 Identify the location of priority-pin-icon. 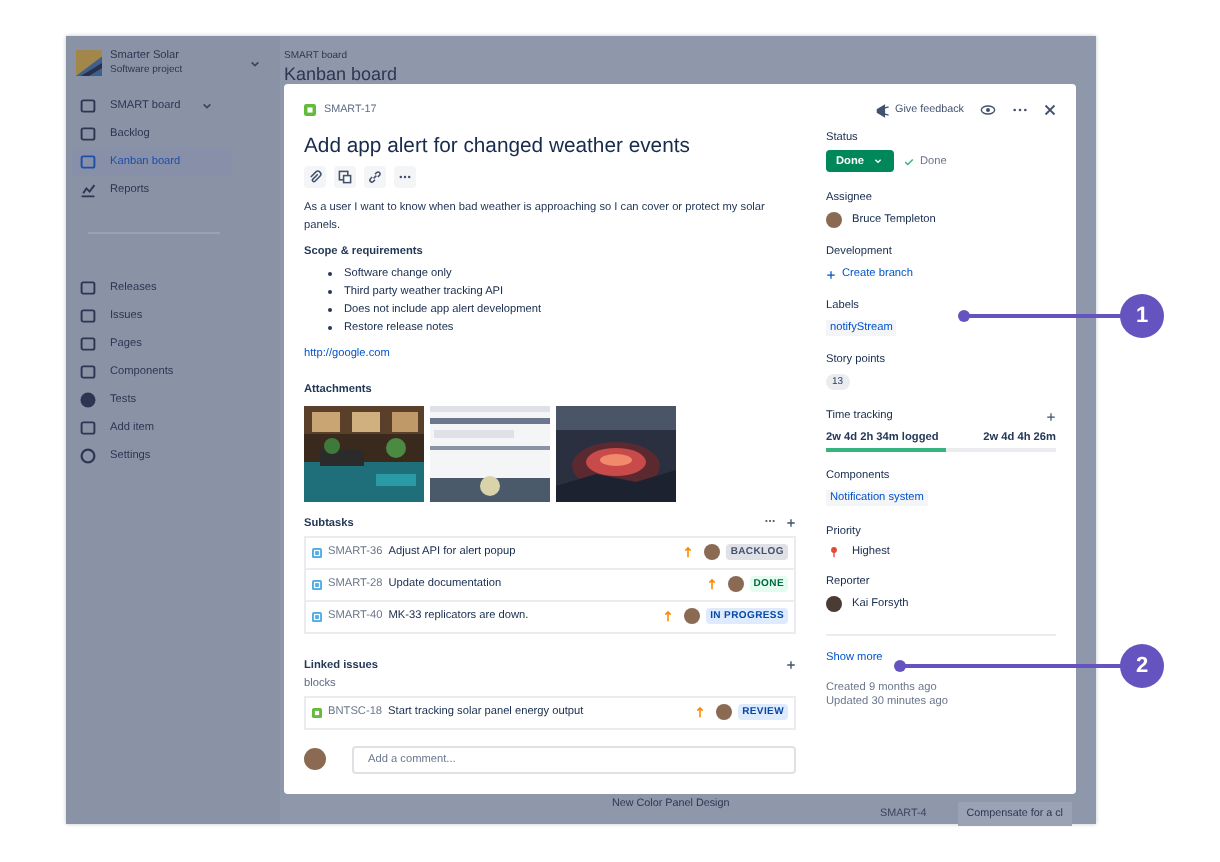
(834, 551).